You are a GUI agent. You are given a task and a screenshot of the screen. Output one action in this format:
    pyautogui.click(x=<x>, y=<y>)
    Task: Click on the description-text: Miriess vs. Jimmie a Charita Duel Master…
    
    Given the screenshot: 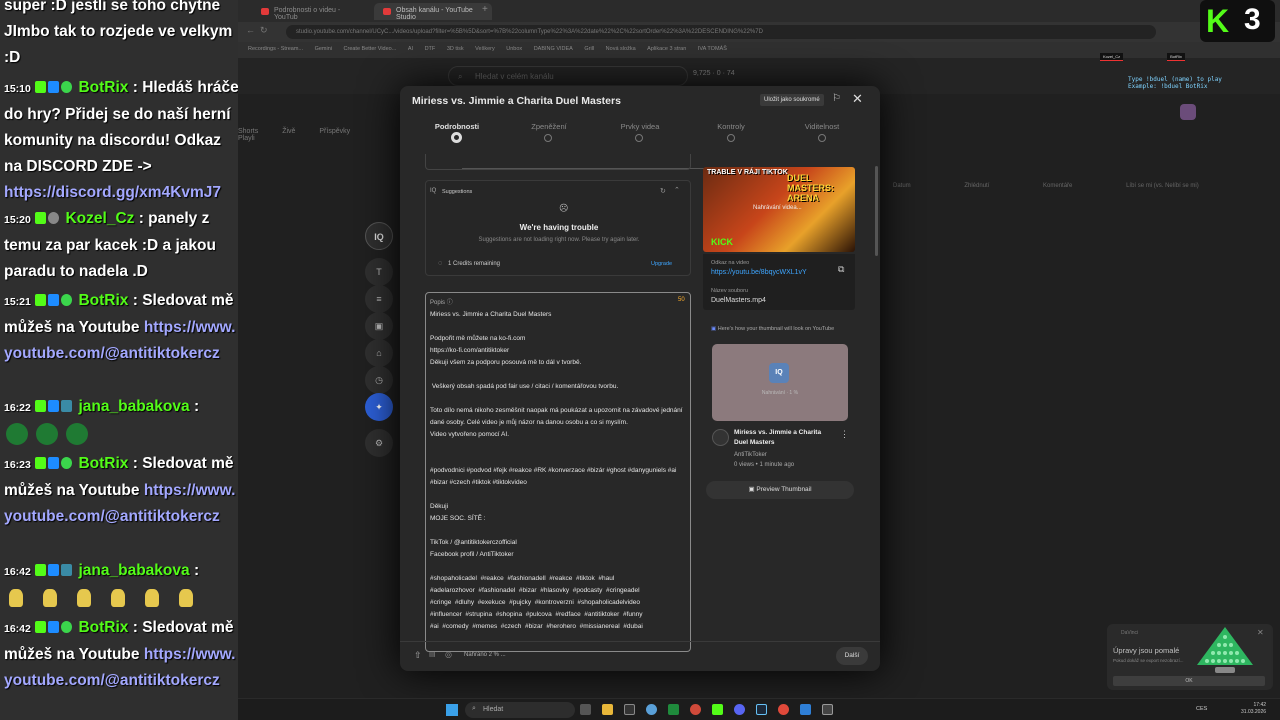 What is the action you would take?
    pyautogui.click(x=558, y=471)
    